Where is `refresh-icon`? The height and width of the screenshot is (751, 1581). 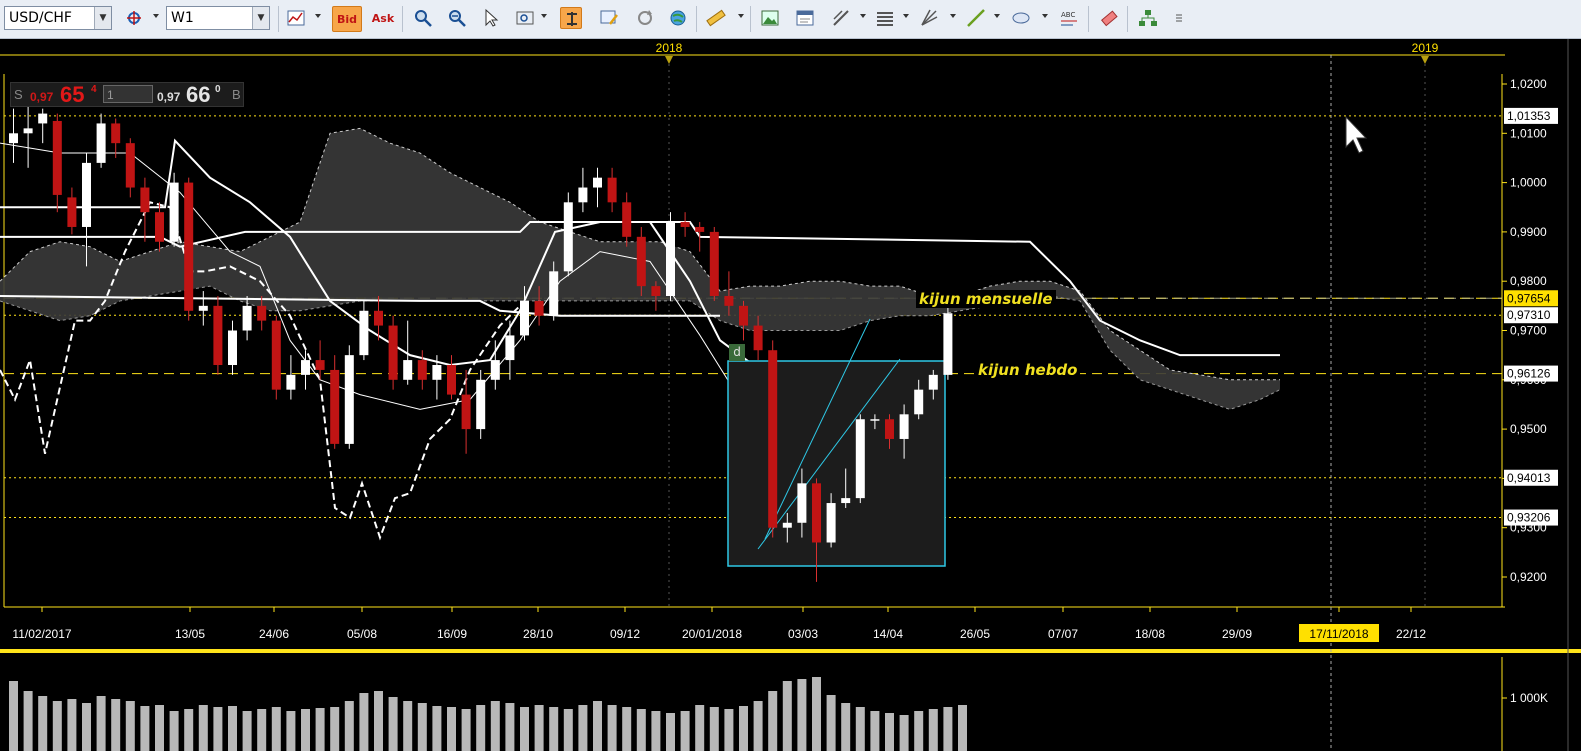
refresh-icon is located at coordinates (645, 18).